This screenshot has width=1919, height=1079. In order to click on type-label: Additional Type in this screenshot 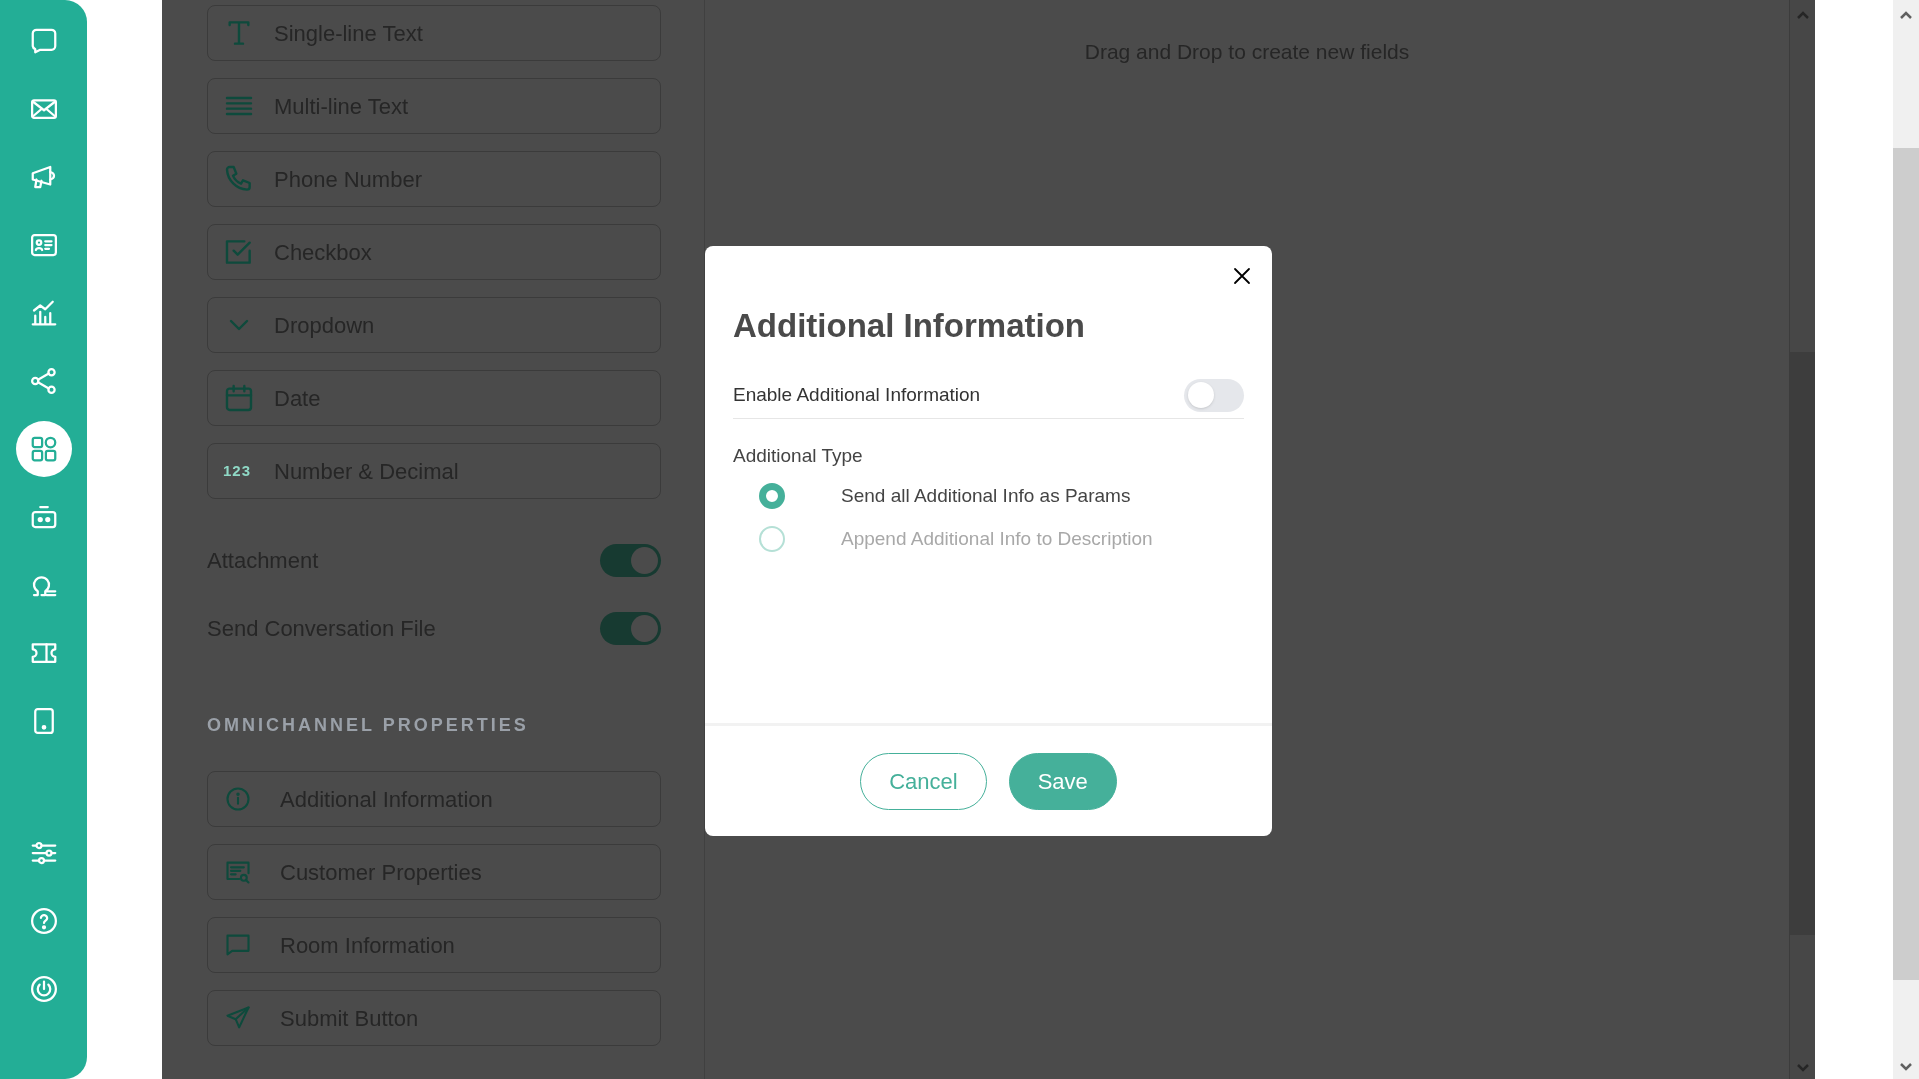, I will do `click(798, 455)`.